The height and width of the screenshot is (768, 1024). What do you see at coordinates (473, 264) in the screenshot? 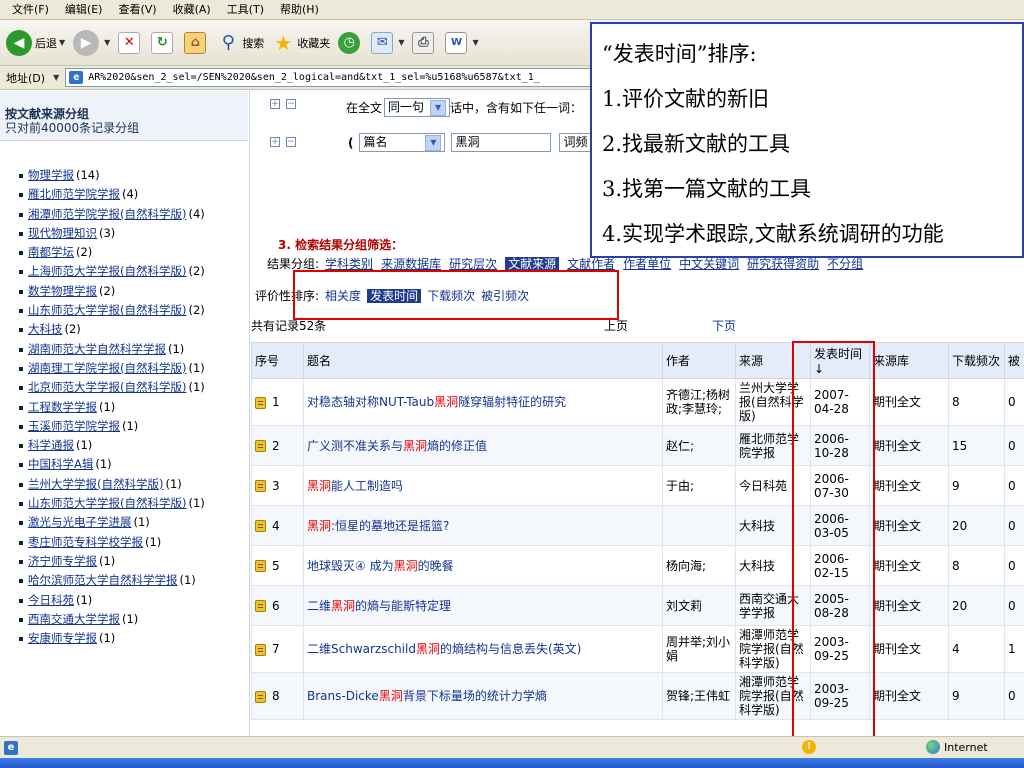
I see `grouping-option: 研究层次` at bounding box center [473, 264].